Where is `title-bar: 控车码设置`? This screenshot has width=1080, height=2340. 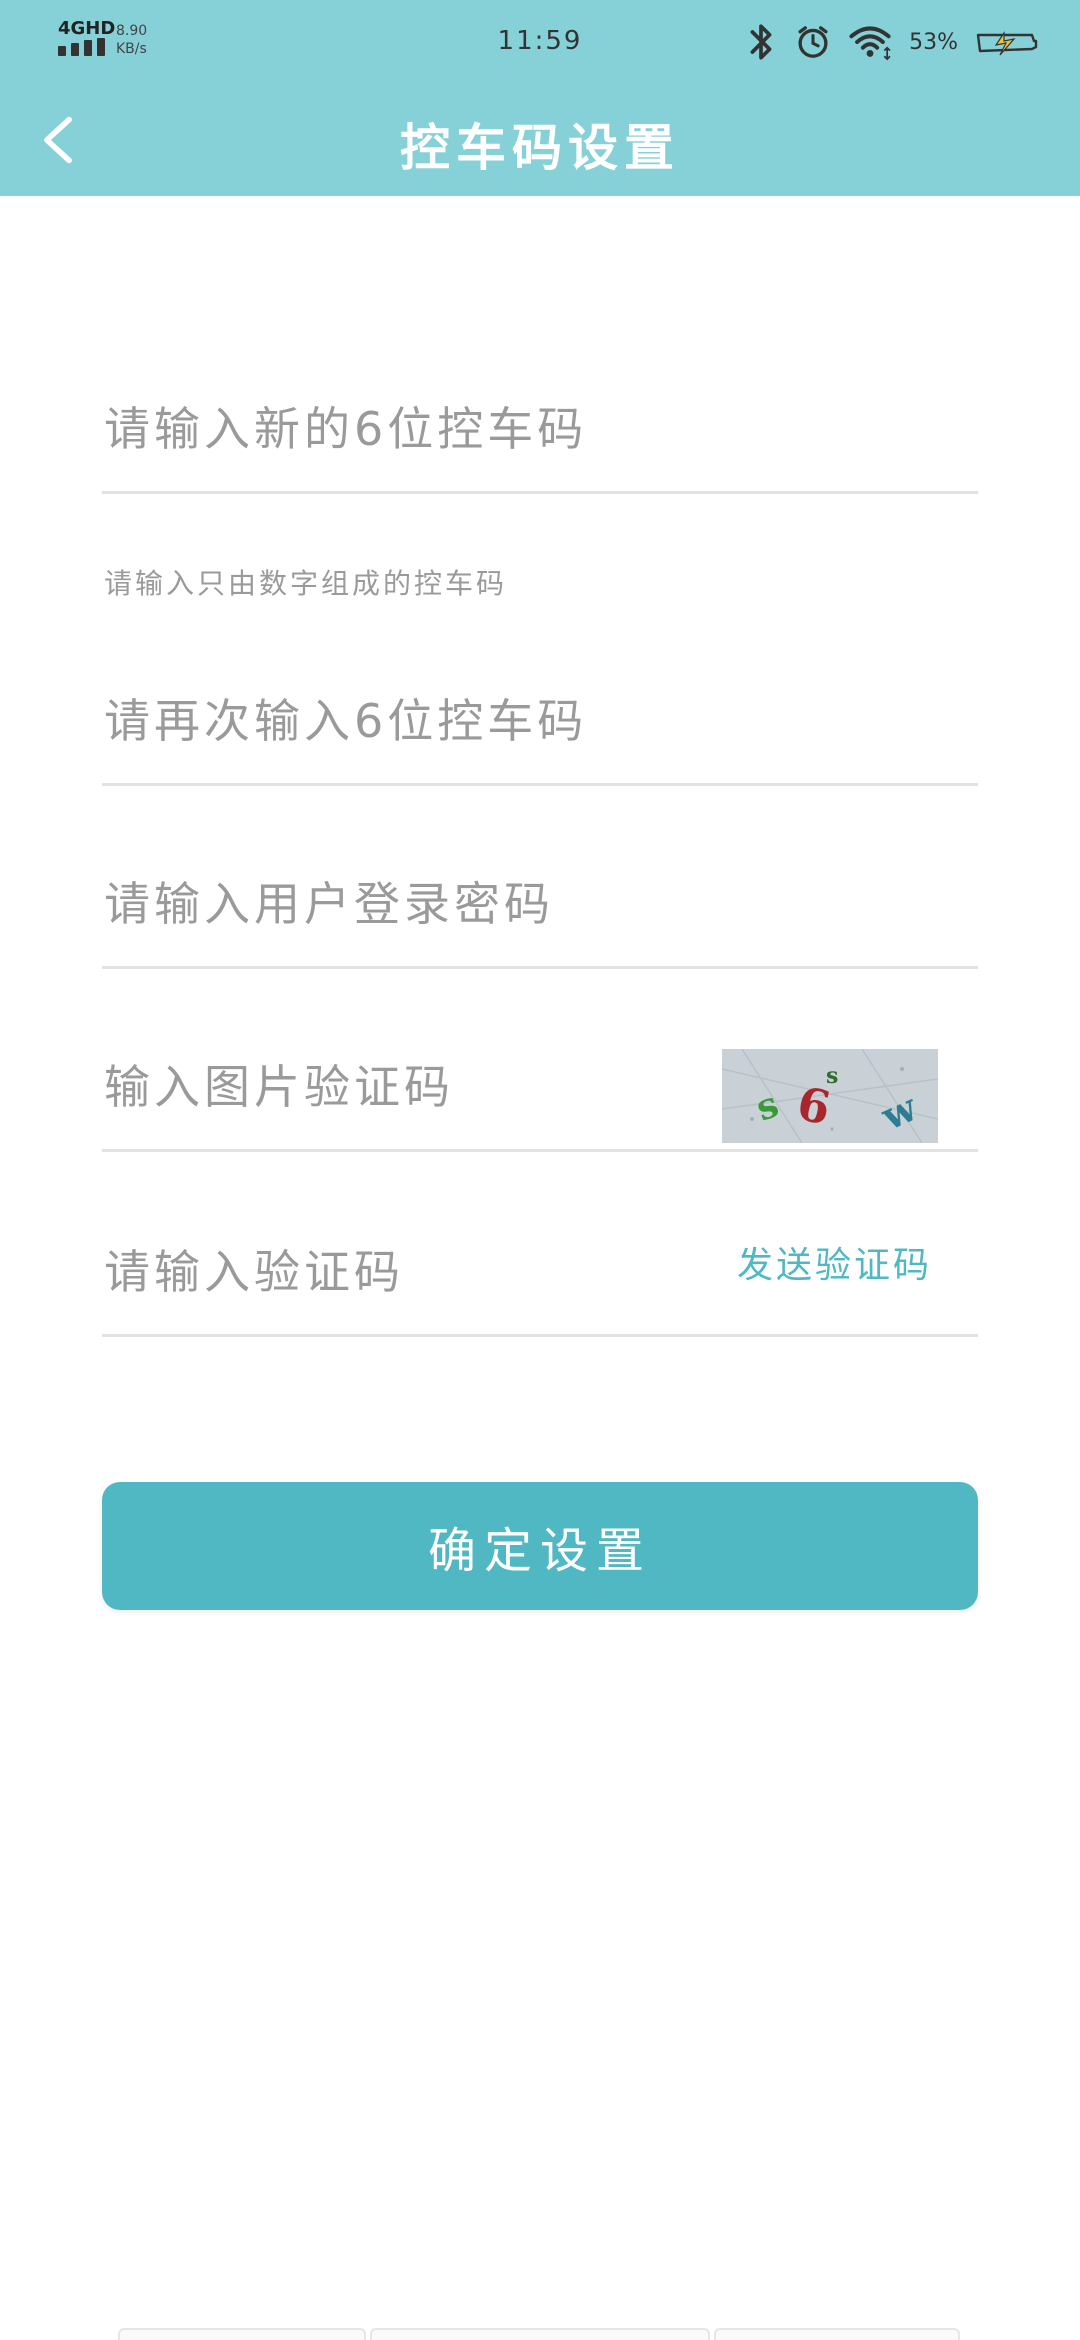 title-bar: 控车码设置 is located at coordinates (540, 140).